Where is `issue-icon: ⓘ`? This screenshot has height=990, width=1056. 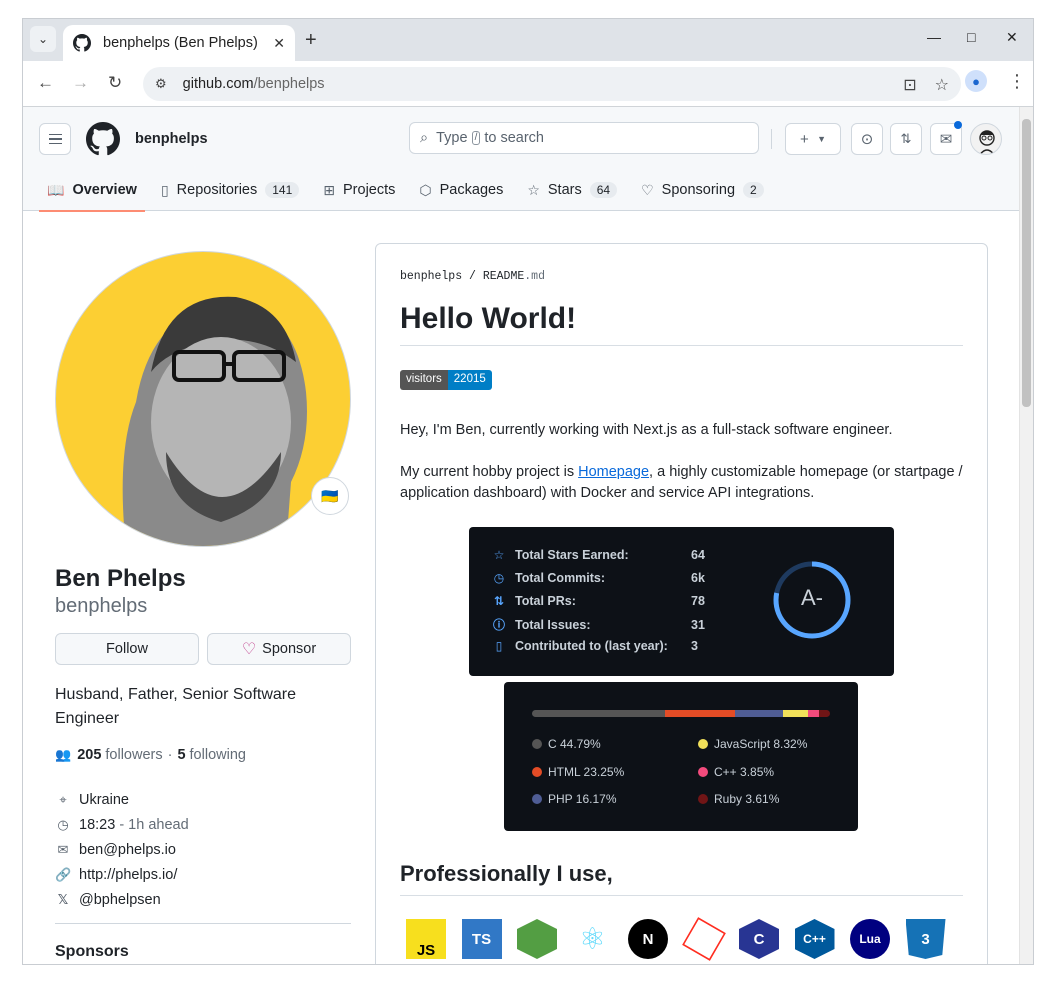 issue-icon: ⓘ is located at coordinates (498, 625).